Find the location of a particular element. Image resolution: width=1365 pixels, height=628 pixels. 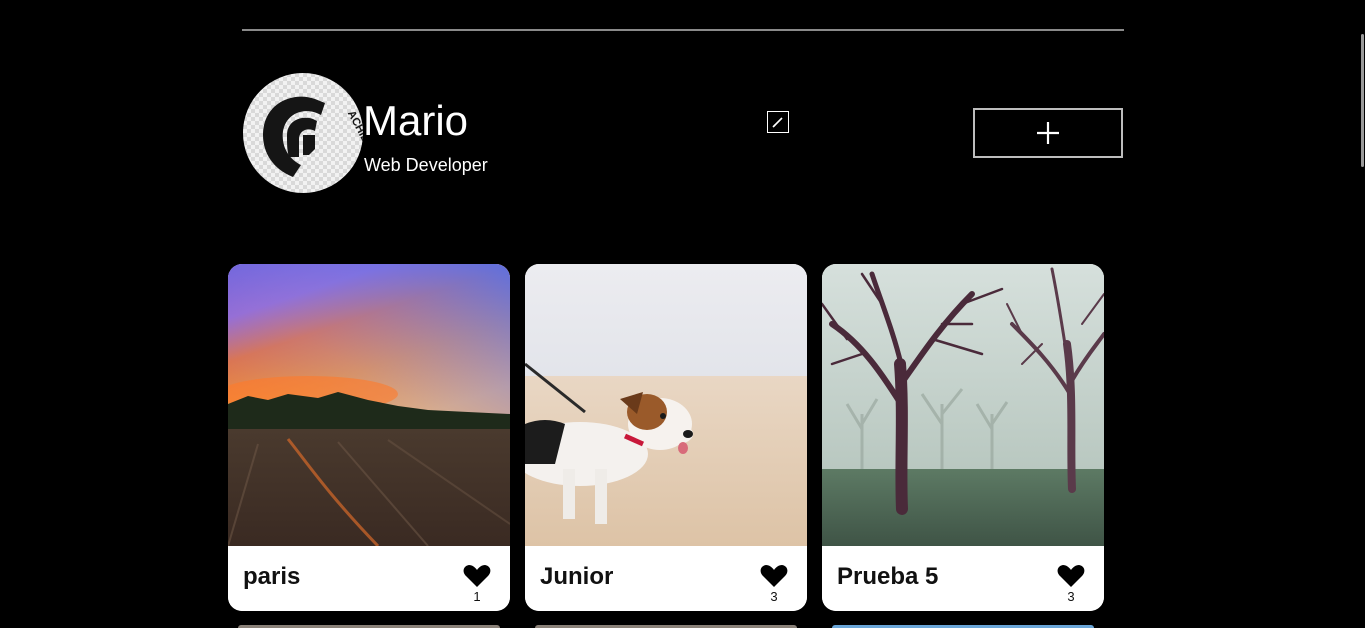

scrollbar is located at coordinates (1363, 314).